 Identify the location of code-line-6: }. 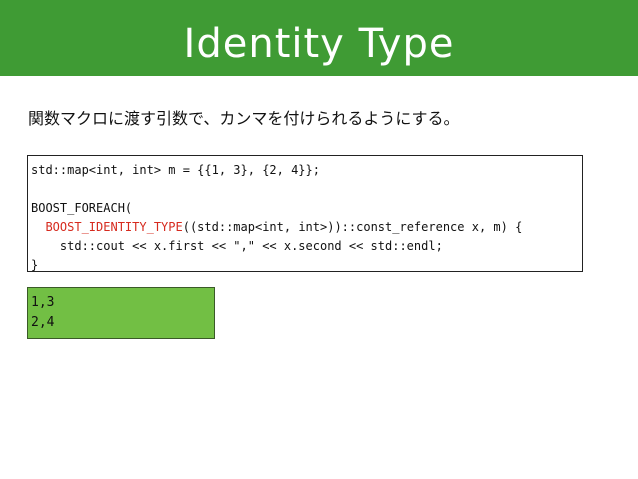
(35, 265).